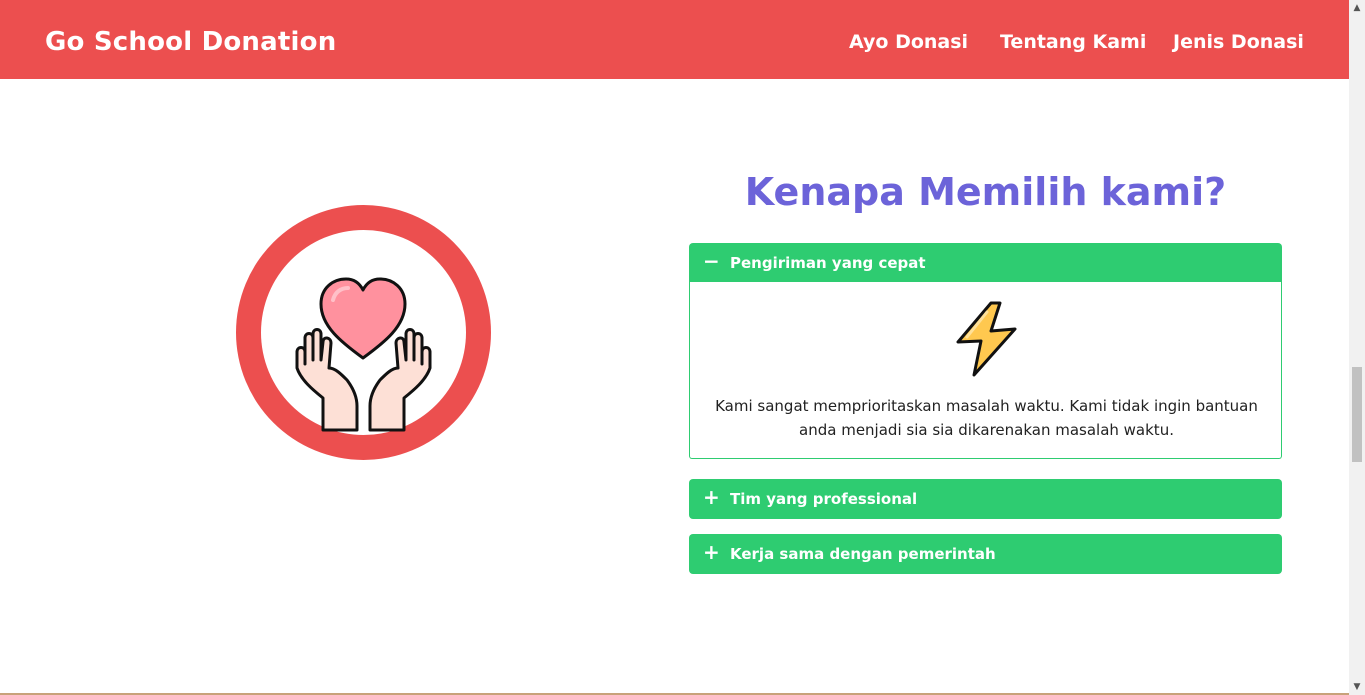 This screenshot has height=695, width=1365. What do you see at coordinates (986, 339) in the screenshot?
I see `lightning-bolt-icon` at bounding box center [986, 339].